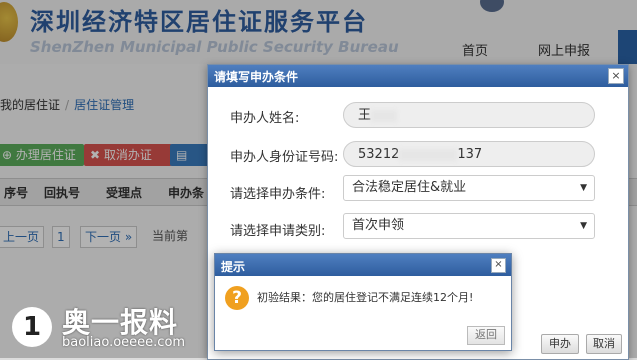 The width and height of the screenshot is (637, 360). I want to click on applicant-name-field: 王, so click(469, 115).